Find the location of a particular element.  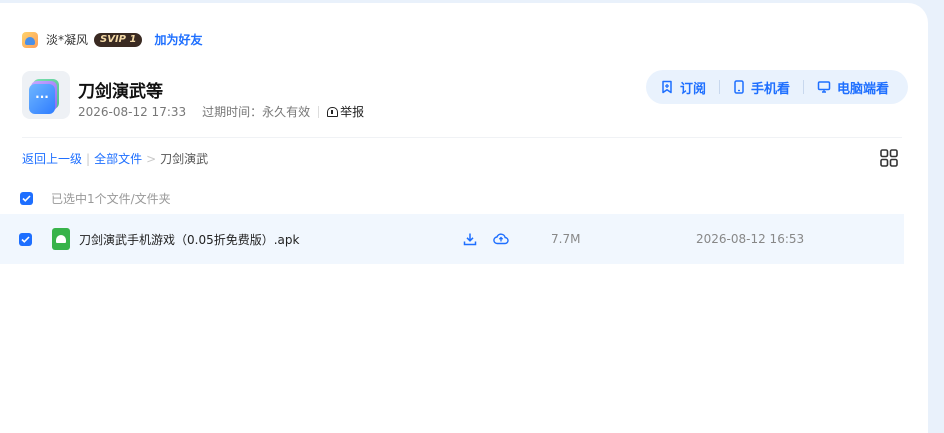

created-time: 2026-08-12 17:33 is located at coordinates (132, 111).